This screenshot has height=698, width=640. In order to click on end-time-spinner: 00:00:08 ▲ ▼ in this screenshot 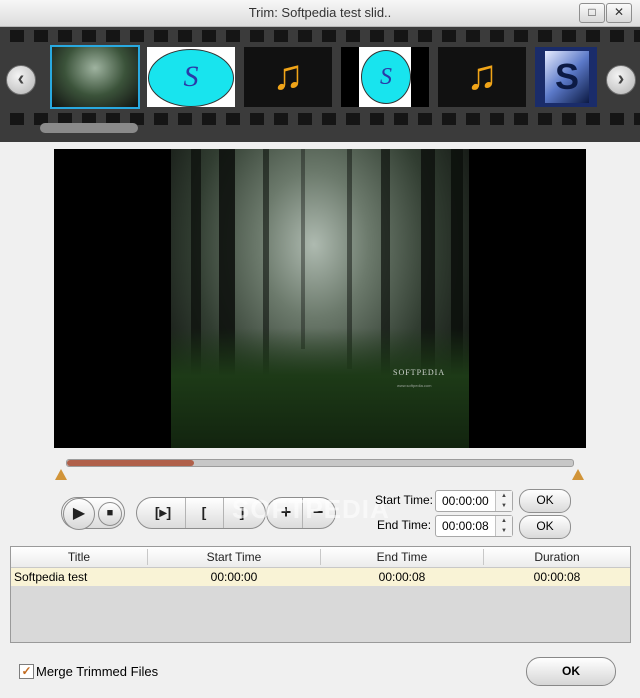, I will do `click(474, 526)`.